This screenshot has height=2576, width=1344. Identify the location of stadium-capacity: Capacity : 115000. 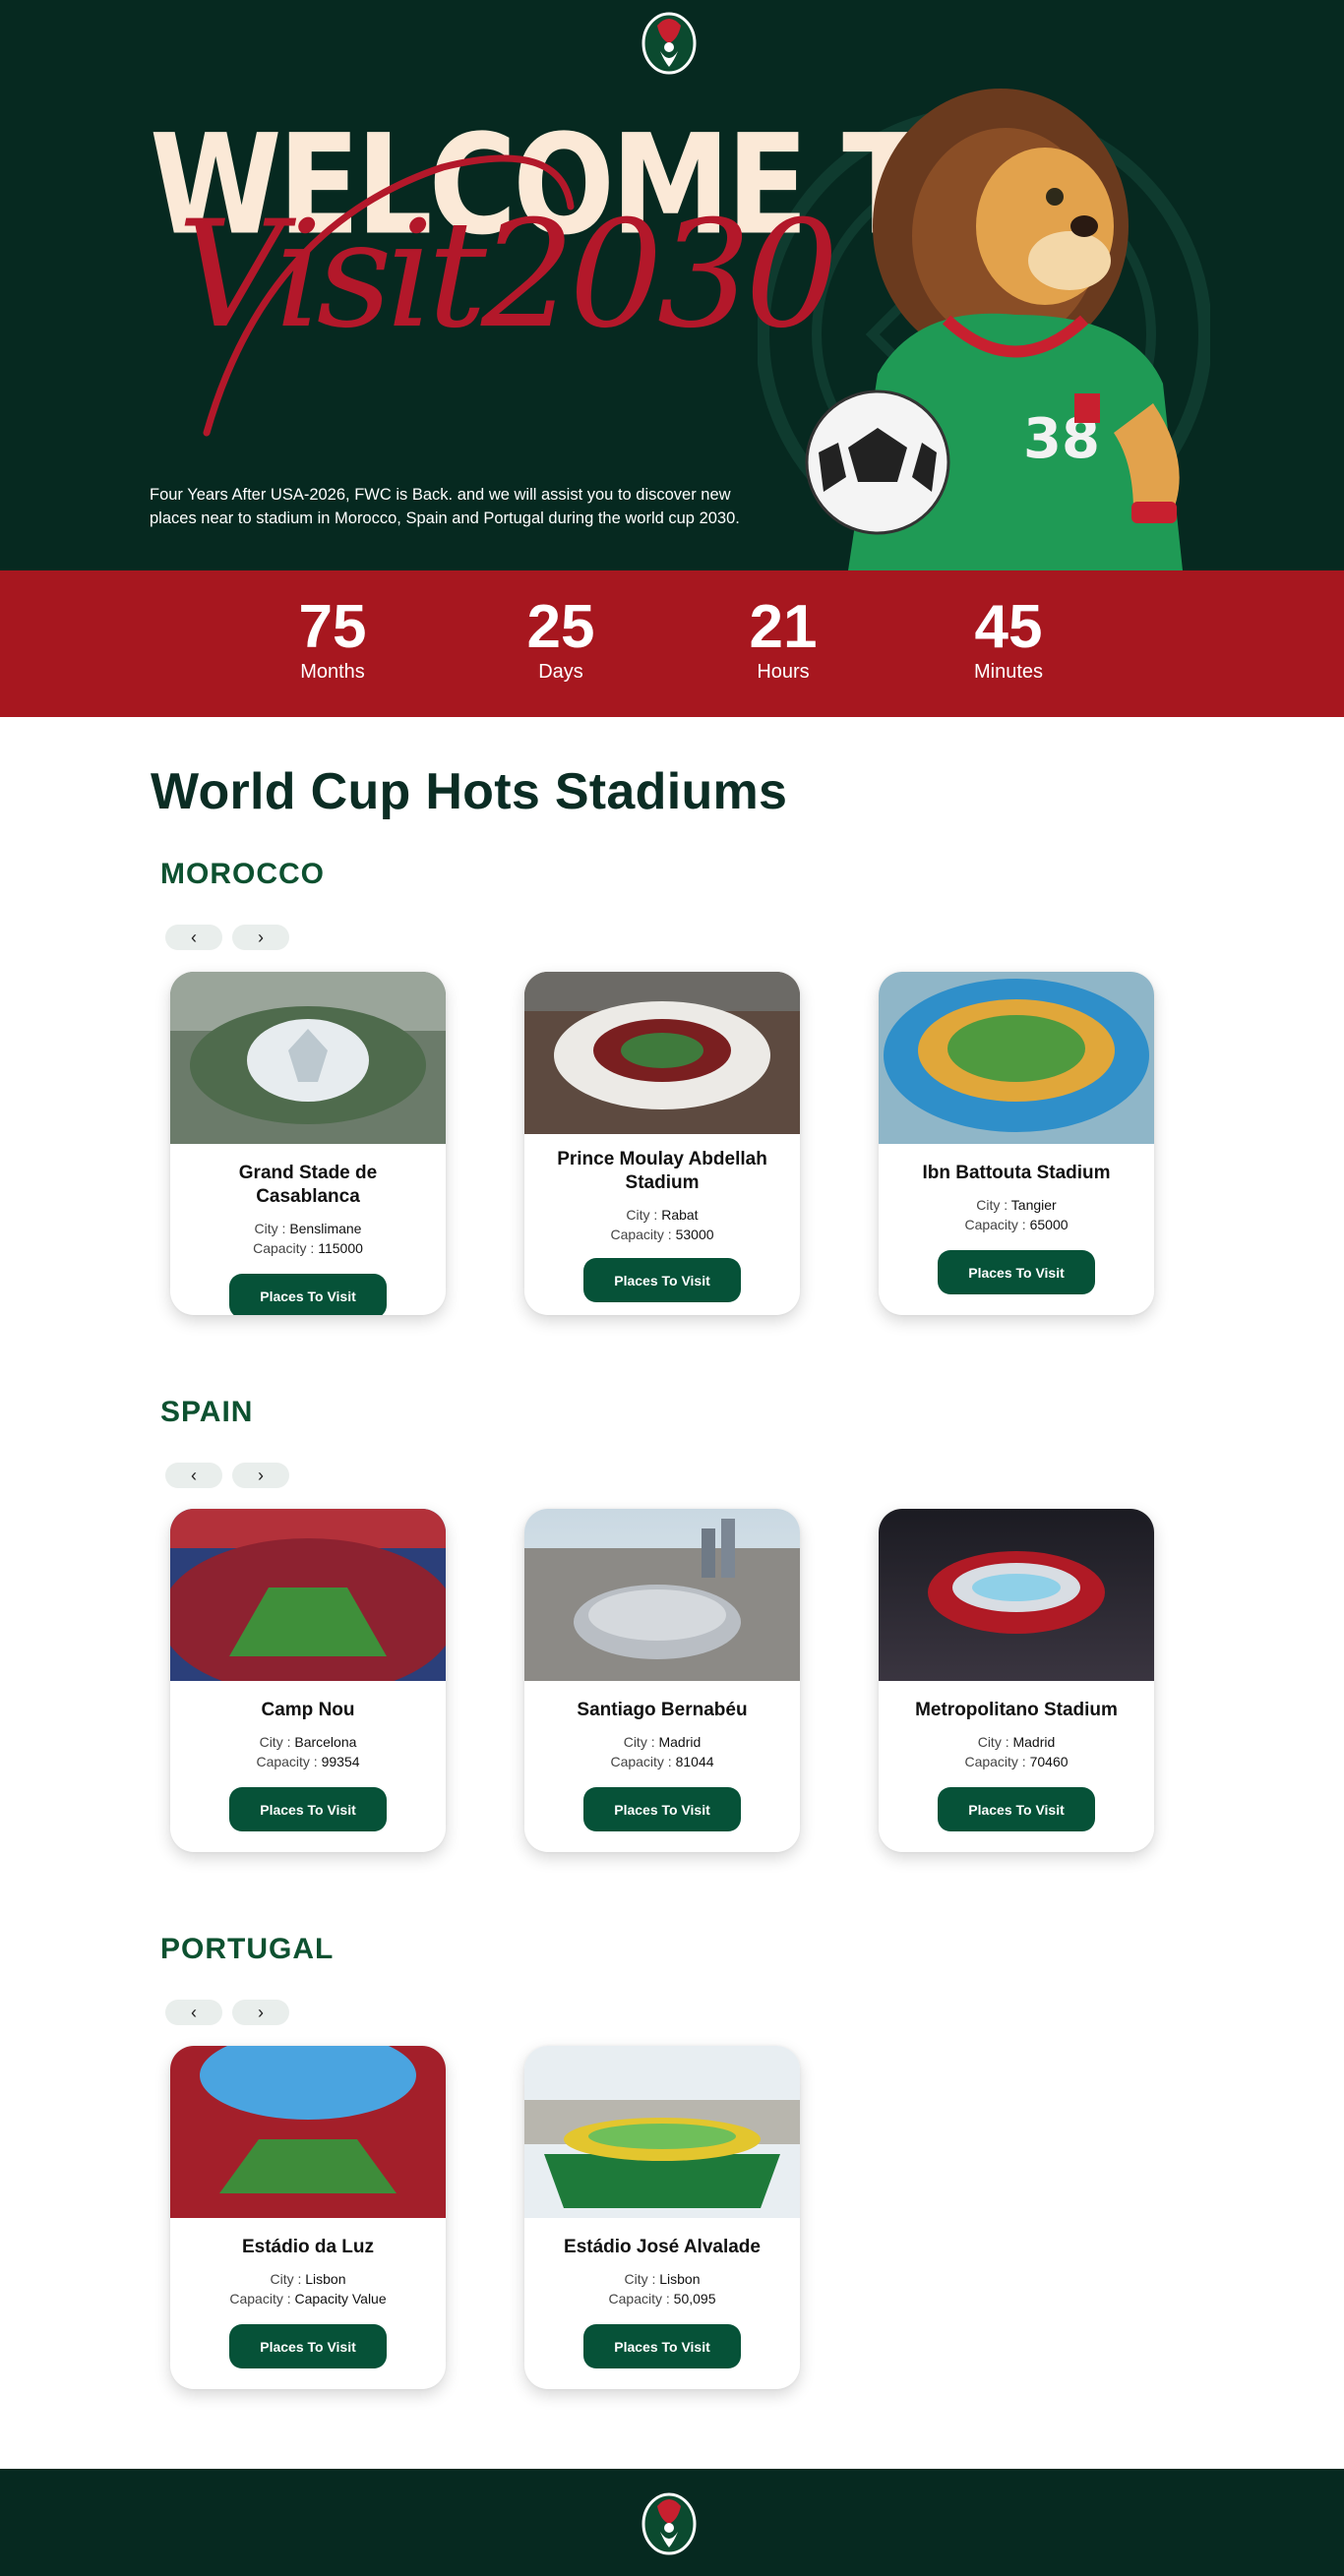
(308, 1248).